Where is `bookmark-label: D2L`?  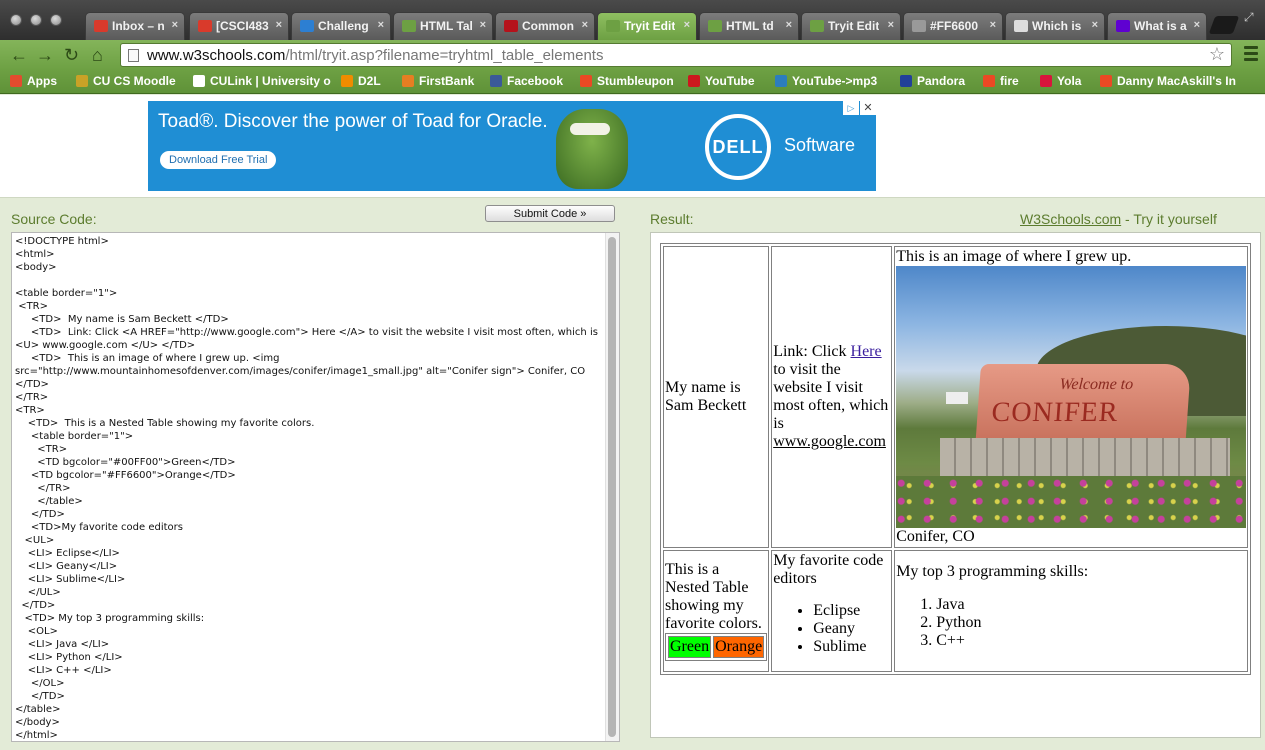 bookmark-label: D2L is located at coordinates (369, 81).